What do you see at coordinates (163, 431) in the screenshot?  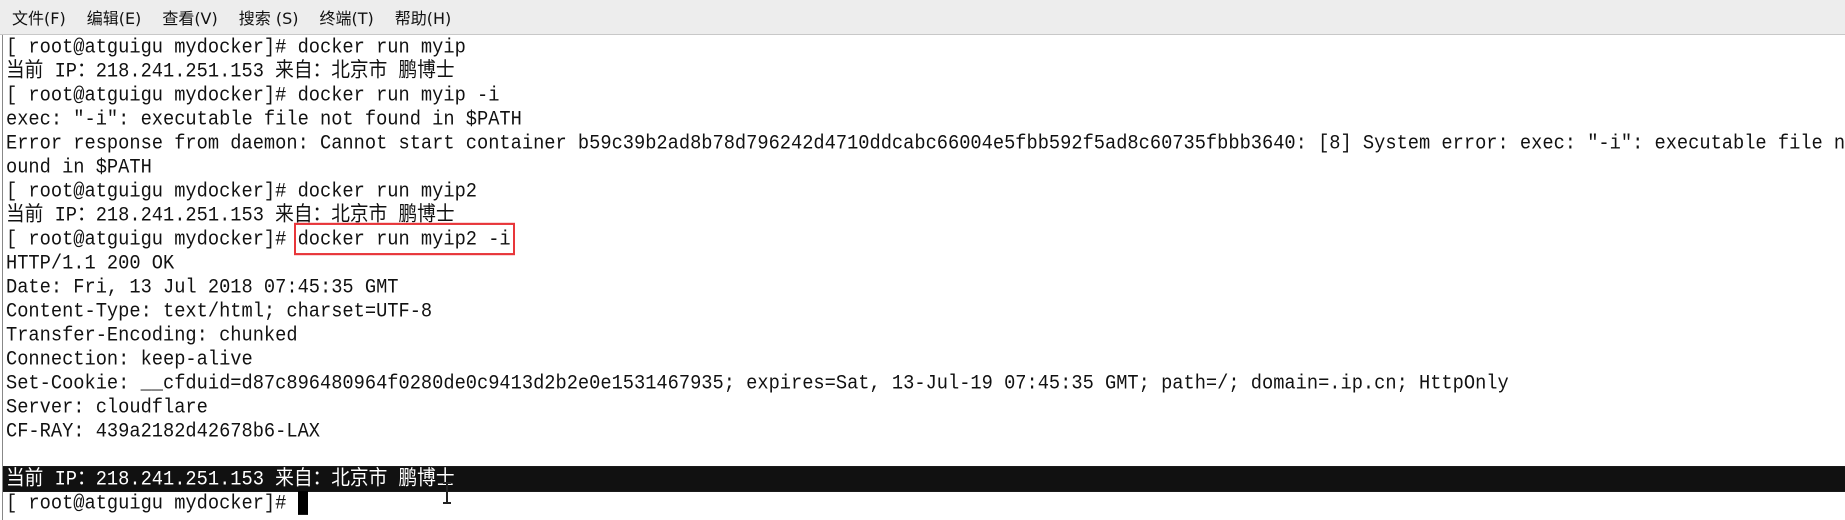 I see `terminal-line: CF-RAY: 439a2182d42678b6-LAX` at bounding box center [163, 431].